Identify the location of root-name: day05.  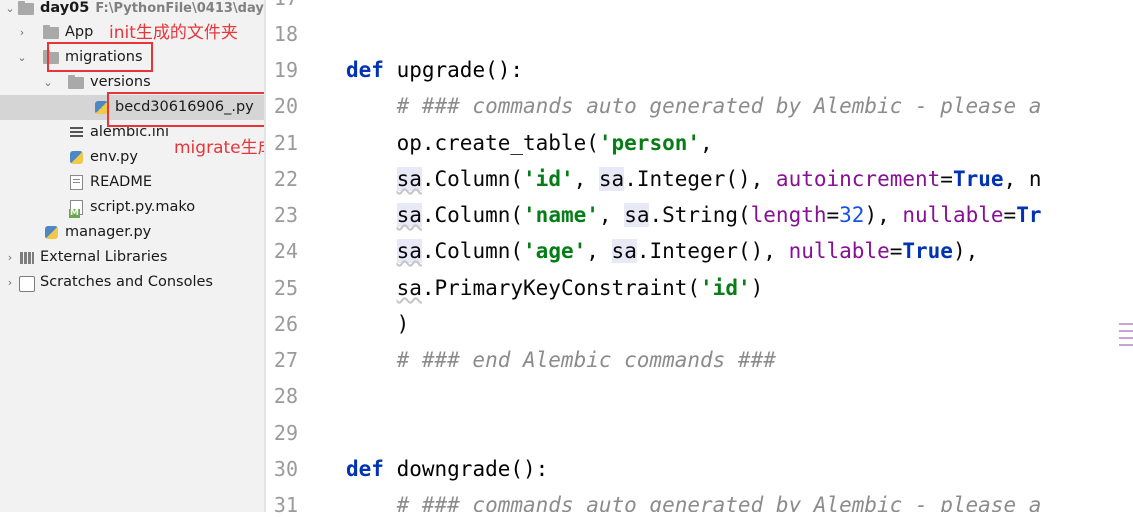
(65, 8).